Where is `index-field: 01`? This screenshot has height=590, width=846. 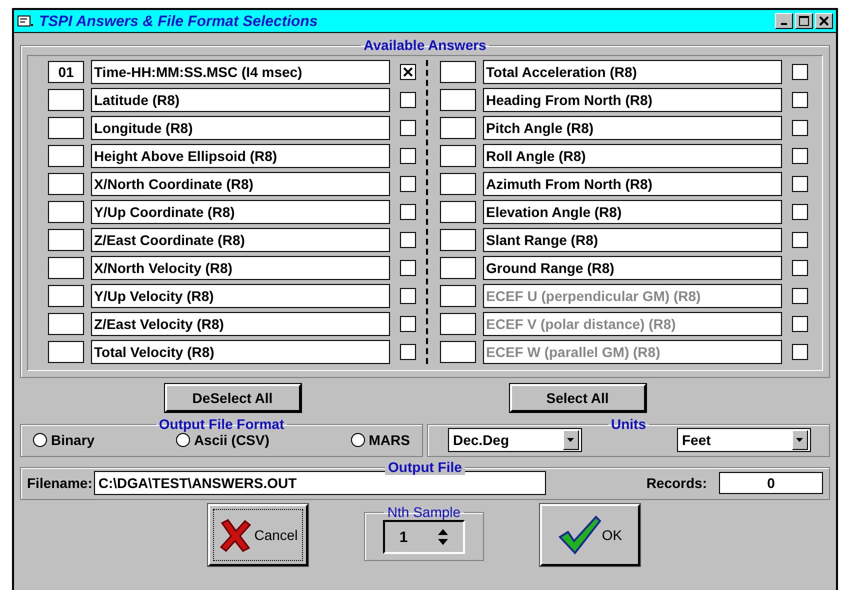 index-field: 01 is located at coordinates (66, 72).